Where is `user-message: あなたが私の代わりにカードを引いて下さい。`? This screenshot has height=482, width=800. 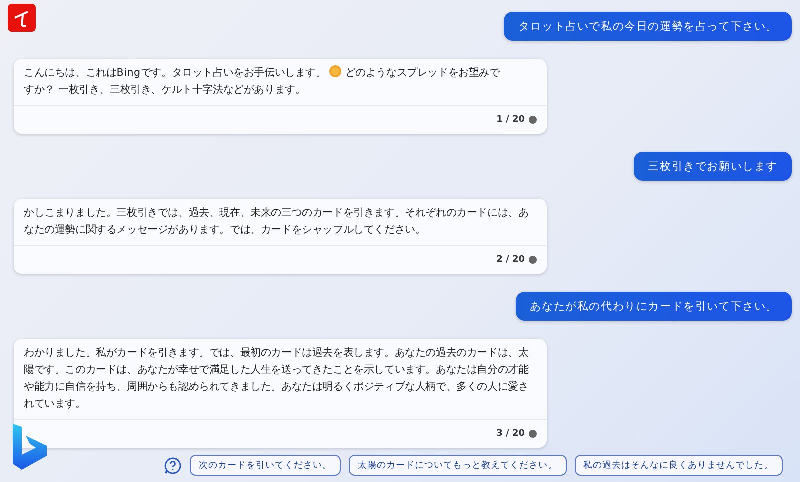
user-message: あなたが私の代わりにカードを引いて下さい。 is located at coordinates (654, 306).